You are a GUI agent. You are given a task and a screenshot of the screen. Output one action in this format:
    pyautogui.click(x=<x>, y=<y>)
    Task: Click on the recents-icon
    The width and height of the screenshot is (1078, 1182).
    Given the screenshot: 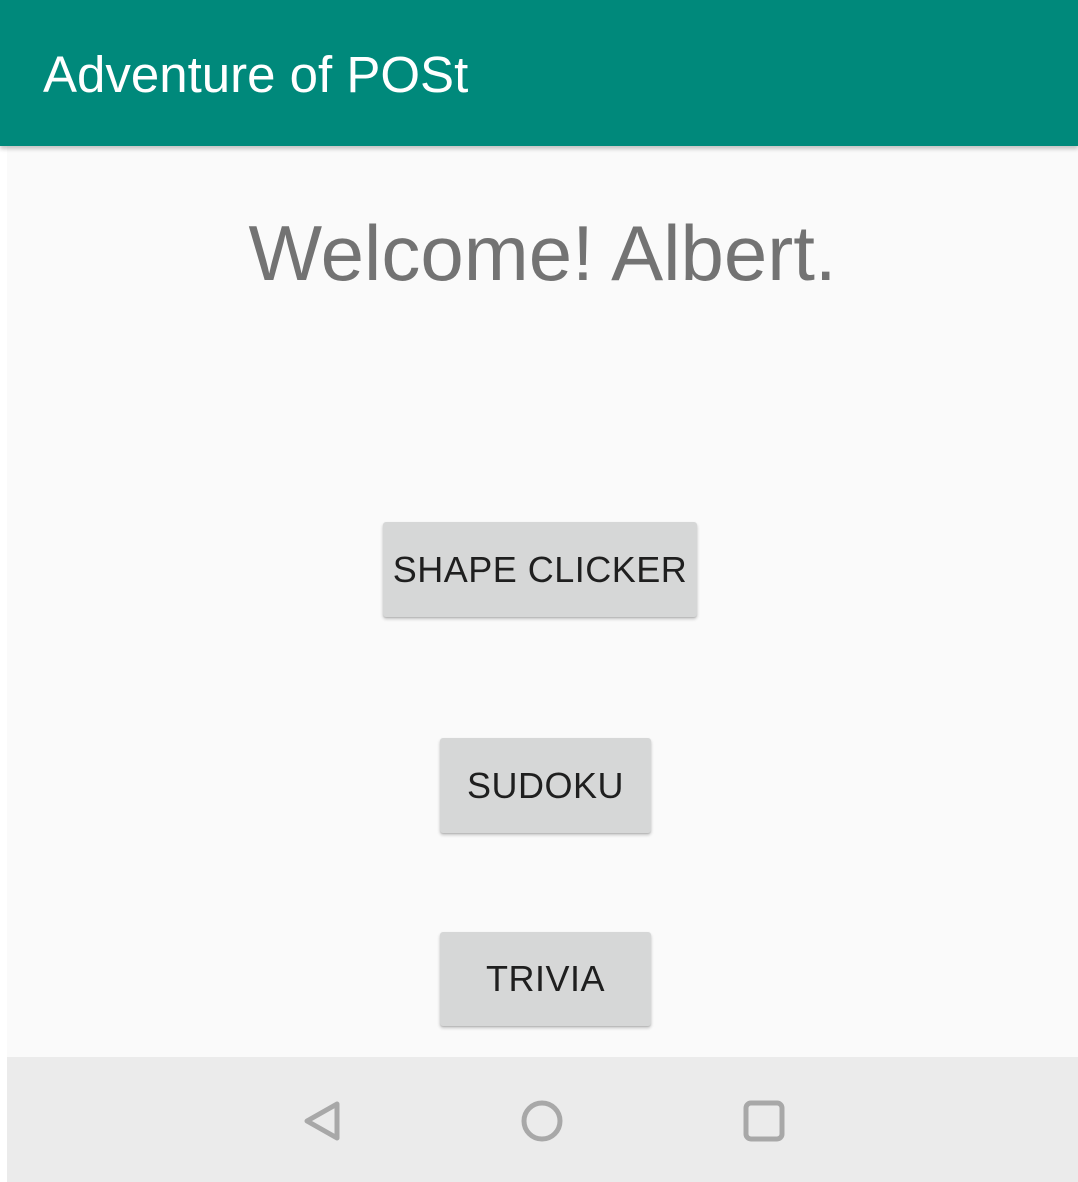 What is the action you would take?
    pyautogui.click(x=764, y=1121)
    